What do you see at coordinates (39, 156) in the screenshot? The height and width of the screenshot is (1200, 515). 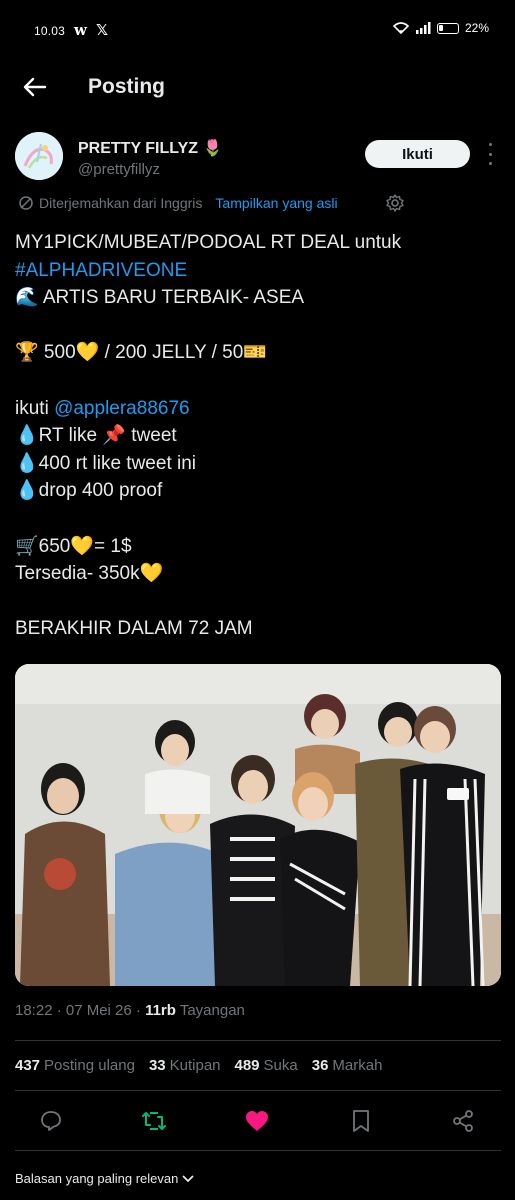 I see `avatar` at bounding box center [39, 156].